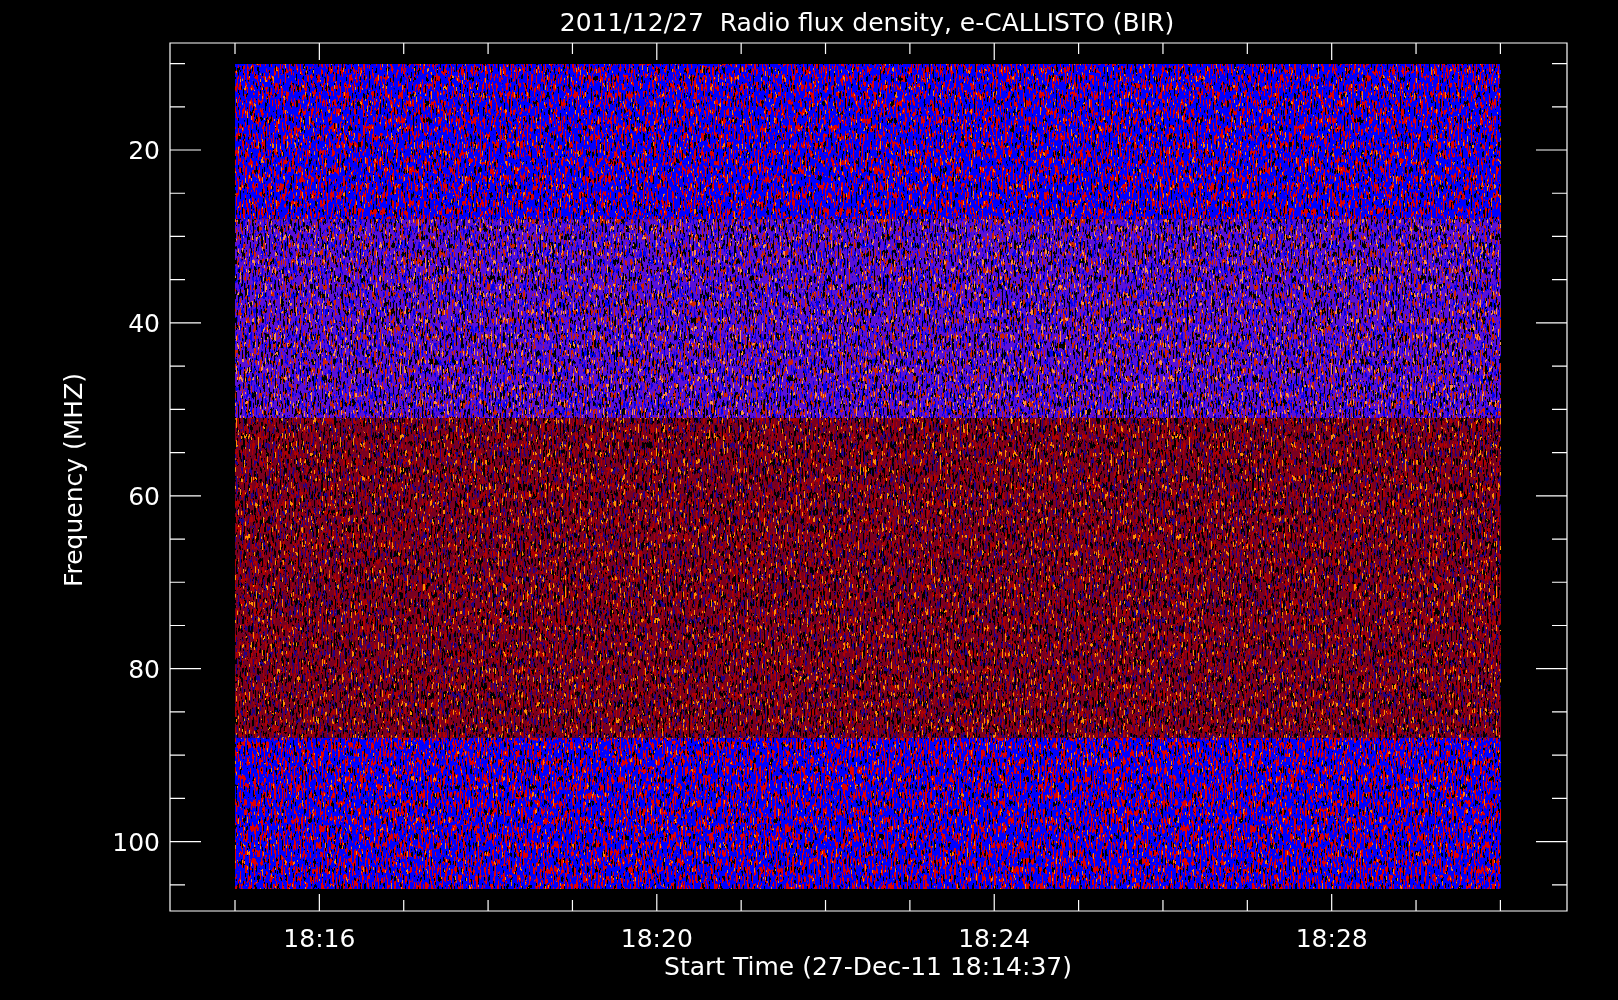 This screenshot has width=1618, height=1000. I want to click on x-tick-label: 18:20, so click(656, 938).